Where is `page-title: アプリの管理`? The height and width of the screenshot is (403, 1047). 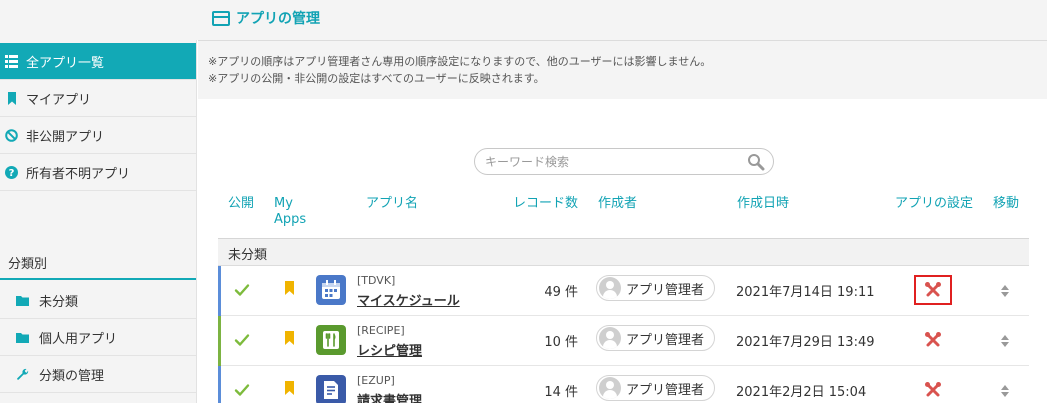 page-title: アプリの管理 is located at coordinates (266, 18).